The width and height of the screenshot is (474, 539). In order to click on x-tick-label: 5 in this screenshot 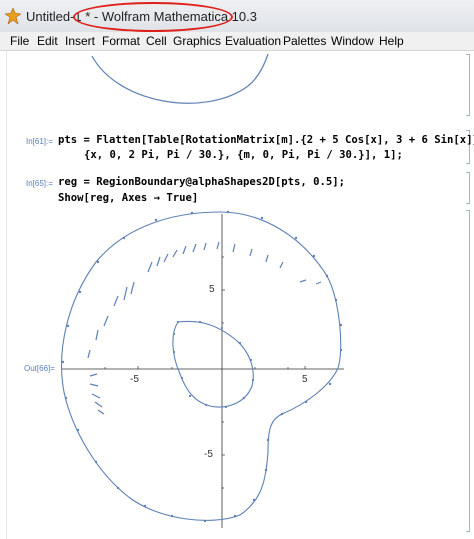, I will do `click(305, 379)`.